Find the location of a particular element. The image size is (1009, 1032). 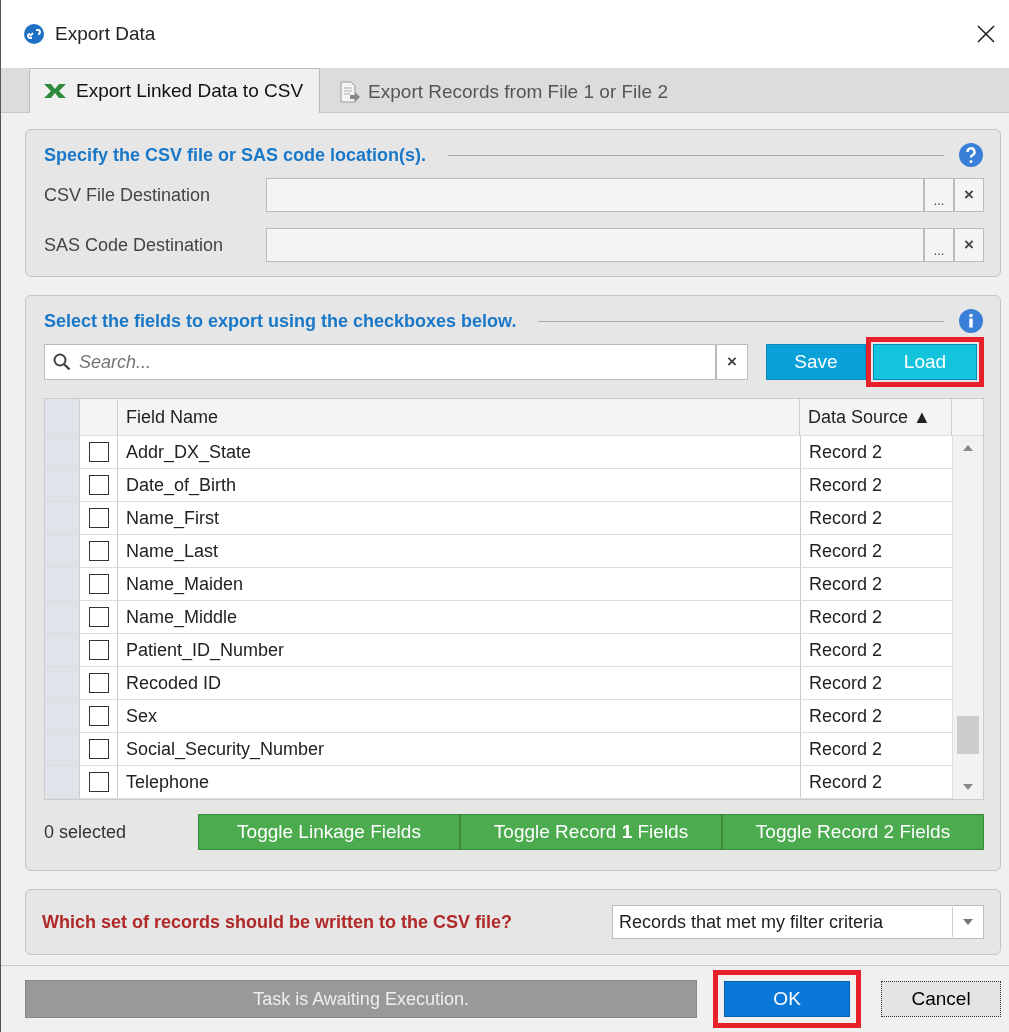

table-cell: Telephone is located at coordinates (459, 782).